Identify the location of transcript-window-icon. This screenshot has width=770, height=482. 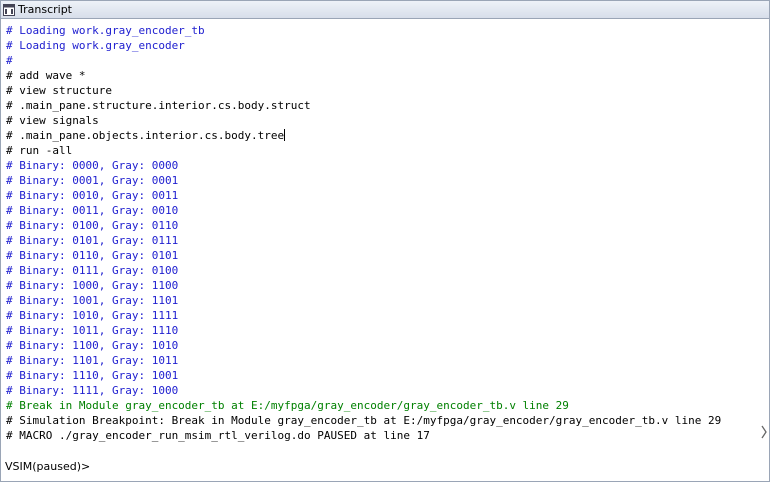
(9, 9).